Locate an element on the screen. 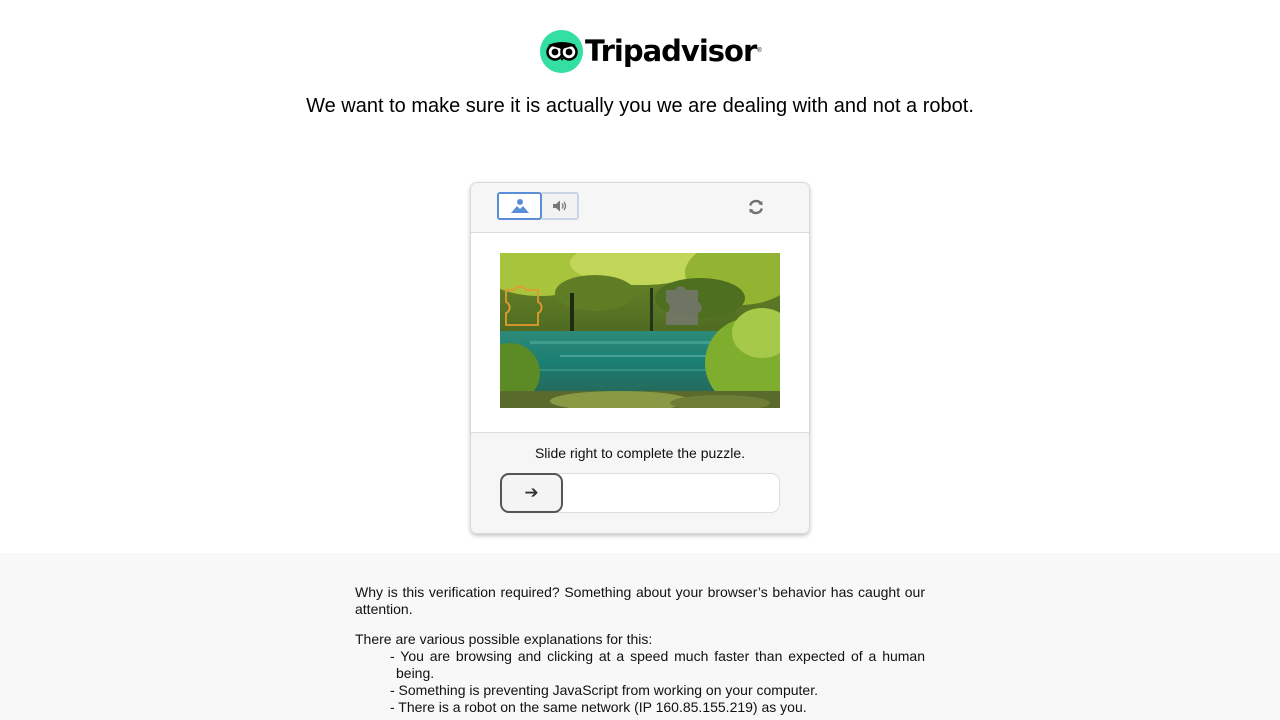 This screenshot has height=720, width=1280. captcha-body is located at coordinates (640, 333).